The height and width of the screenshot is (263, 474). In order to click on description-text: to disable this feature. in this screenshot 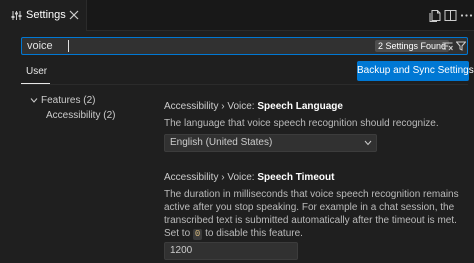, I will do `click(252, 233)`.